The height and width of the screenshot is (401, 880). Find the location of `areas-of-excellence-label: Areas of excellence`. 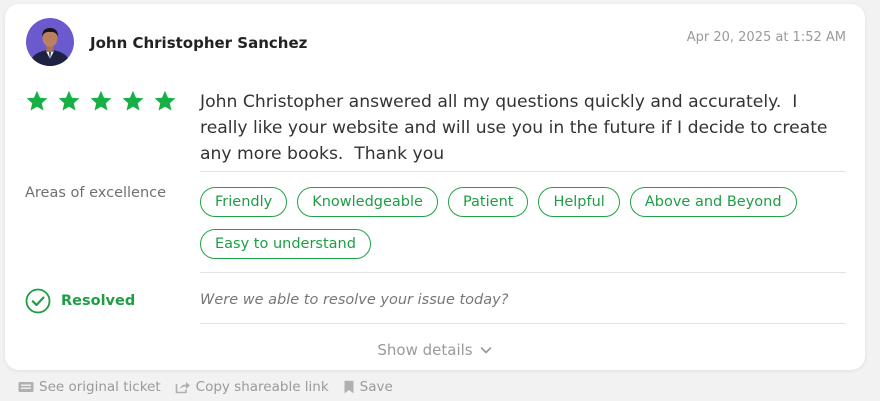

areas-of-excellence-label: Areas of excellence is located at coordinates (96, 193).